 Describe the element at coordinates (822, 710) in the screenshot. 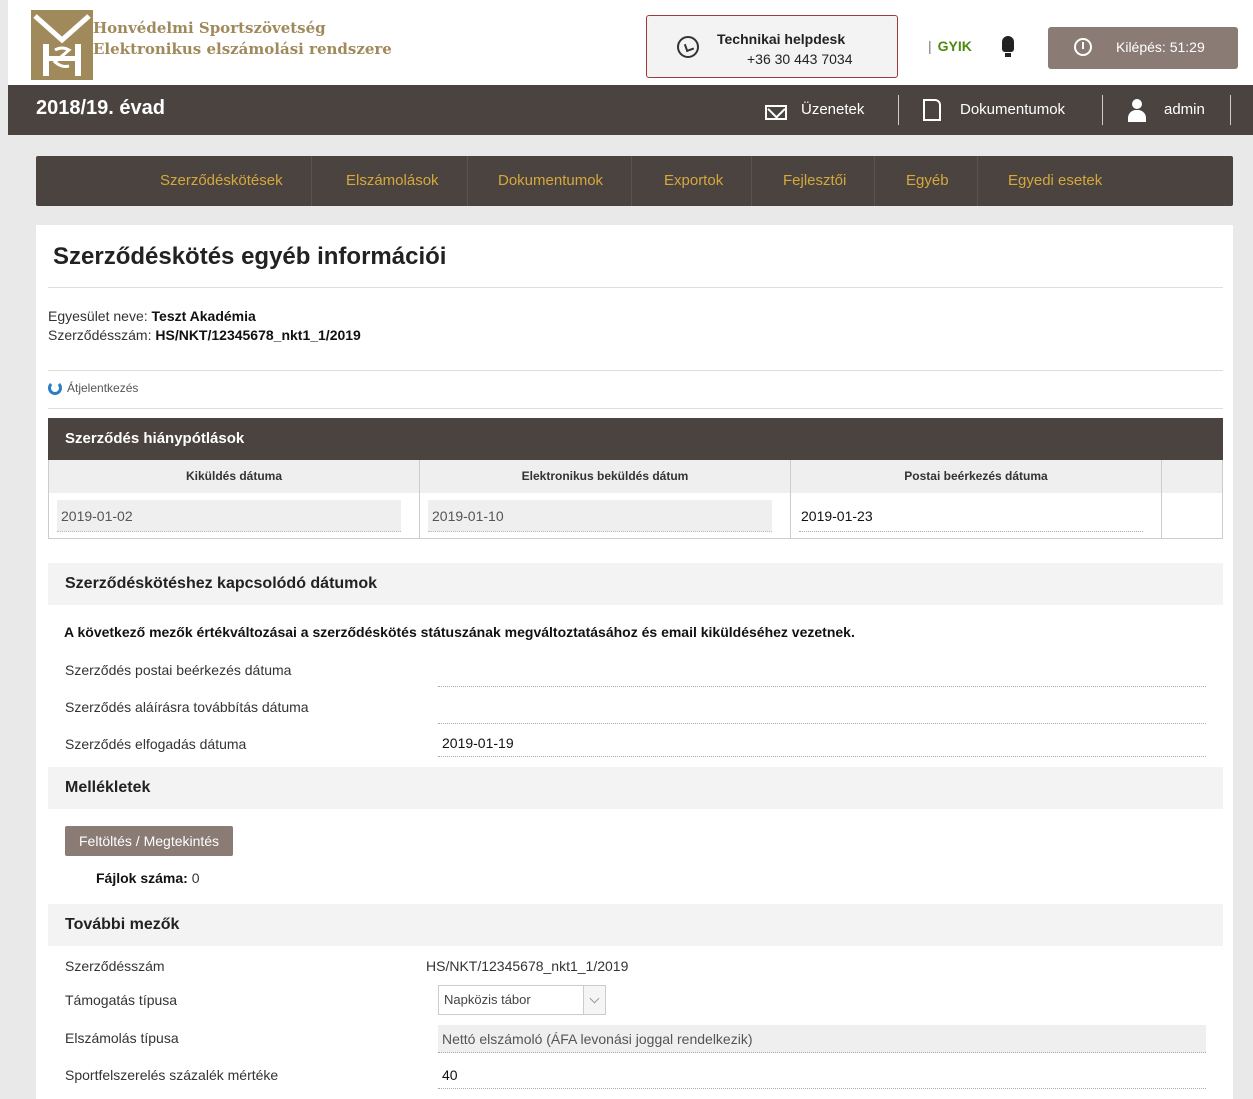

I see `signature-forward-field` at that location.